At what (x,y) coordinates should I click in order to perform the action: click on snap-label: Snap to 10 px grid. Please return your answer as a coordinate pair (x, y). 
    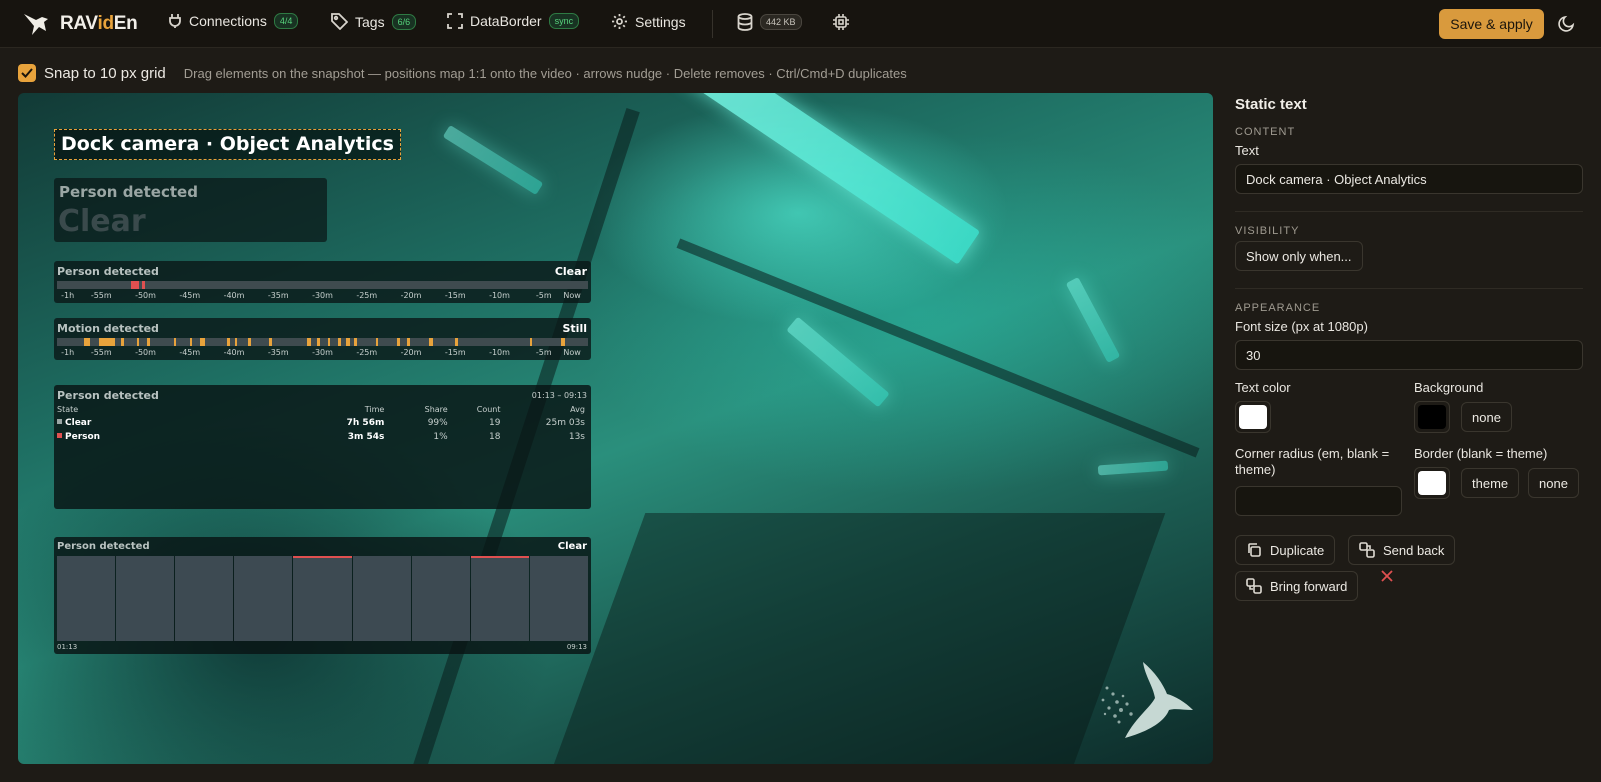
    Looking at the image, I should click on (105, 73).